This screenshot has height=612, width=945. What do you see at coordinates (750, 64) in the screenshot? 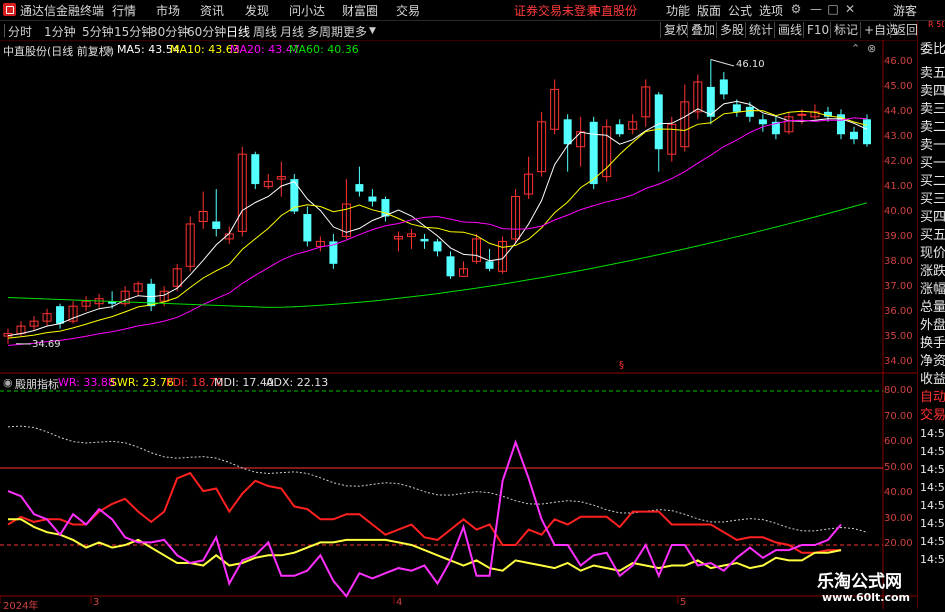
I see `high-price-label: 46.10` at bounding box center [750, 64].